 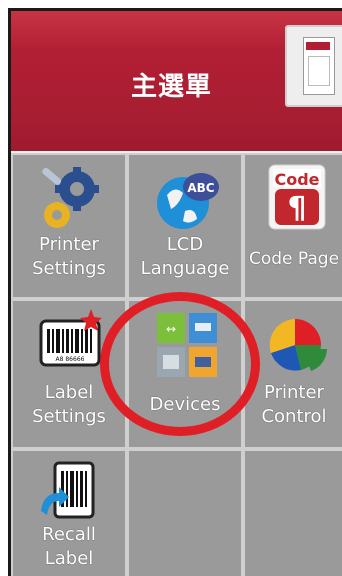 What do you see at coordinates (68, 490) in the screenshot?
I see `recall-barcode-icon` at bounding box center [68, 490].